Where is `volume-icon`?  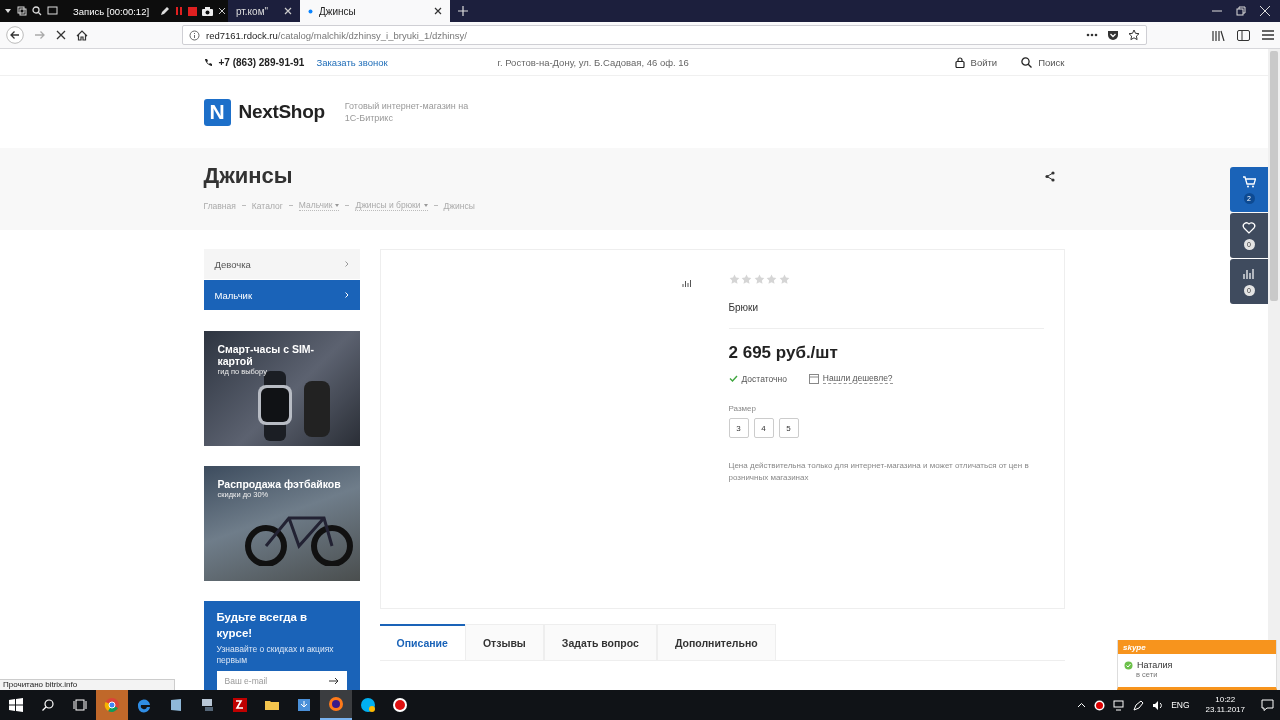
volume-icon is located at coordinates (1158, 705).